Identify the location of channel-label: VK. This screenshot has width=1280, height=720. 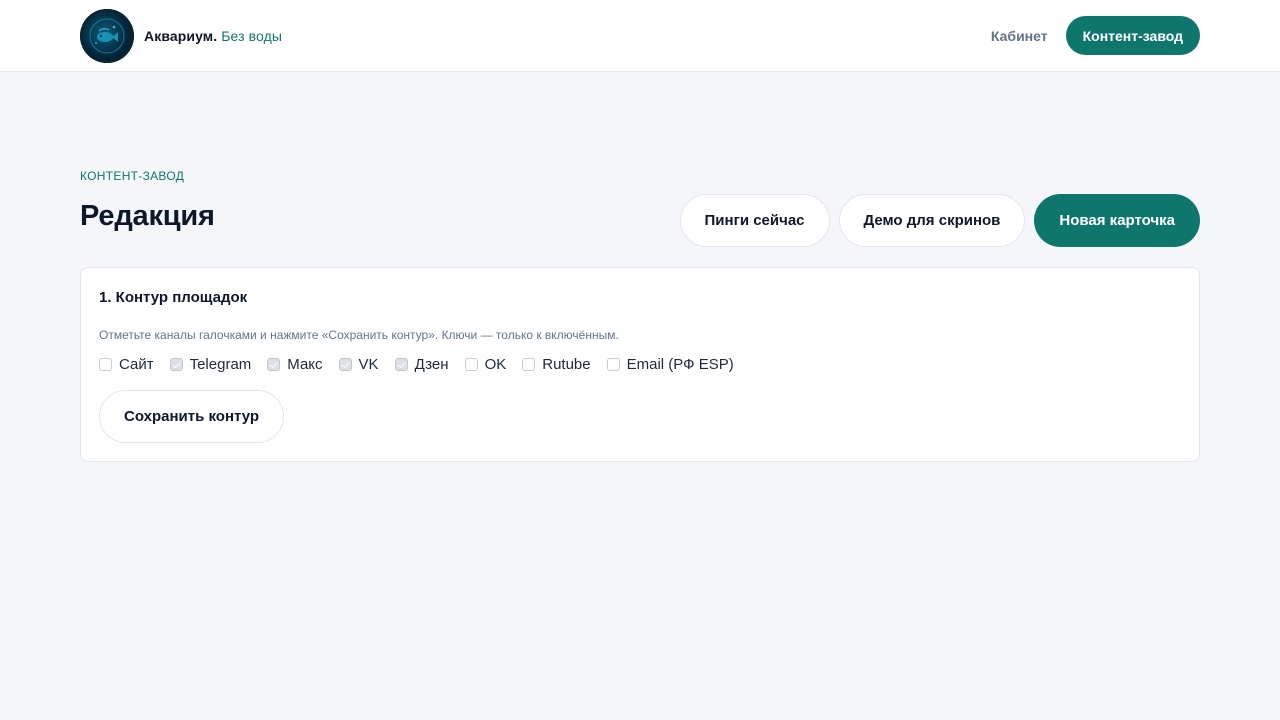
(368, 364).